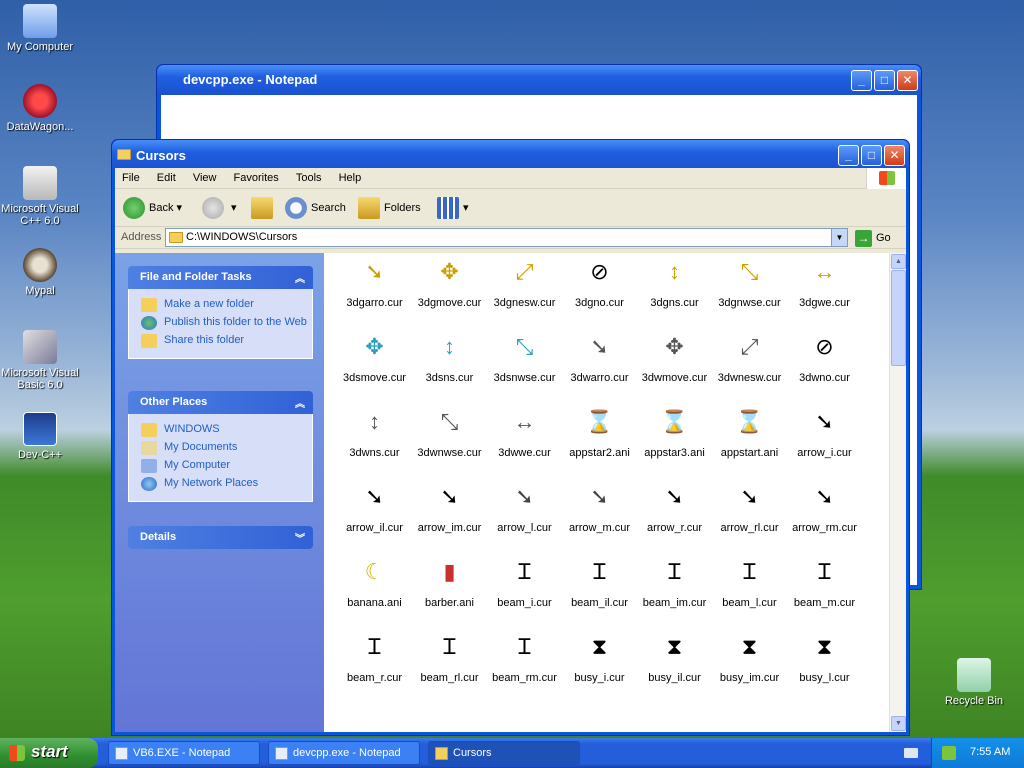 Image resolution: width=1024 pixels, height=768 pixels. What do you see at coordinates (524, 658) in the screenshot?
I see `file-item: Ɪbeam_rm.cur` at bounding box center [524, 658].